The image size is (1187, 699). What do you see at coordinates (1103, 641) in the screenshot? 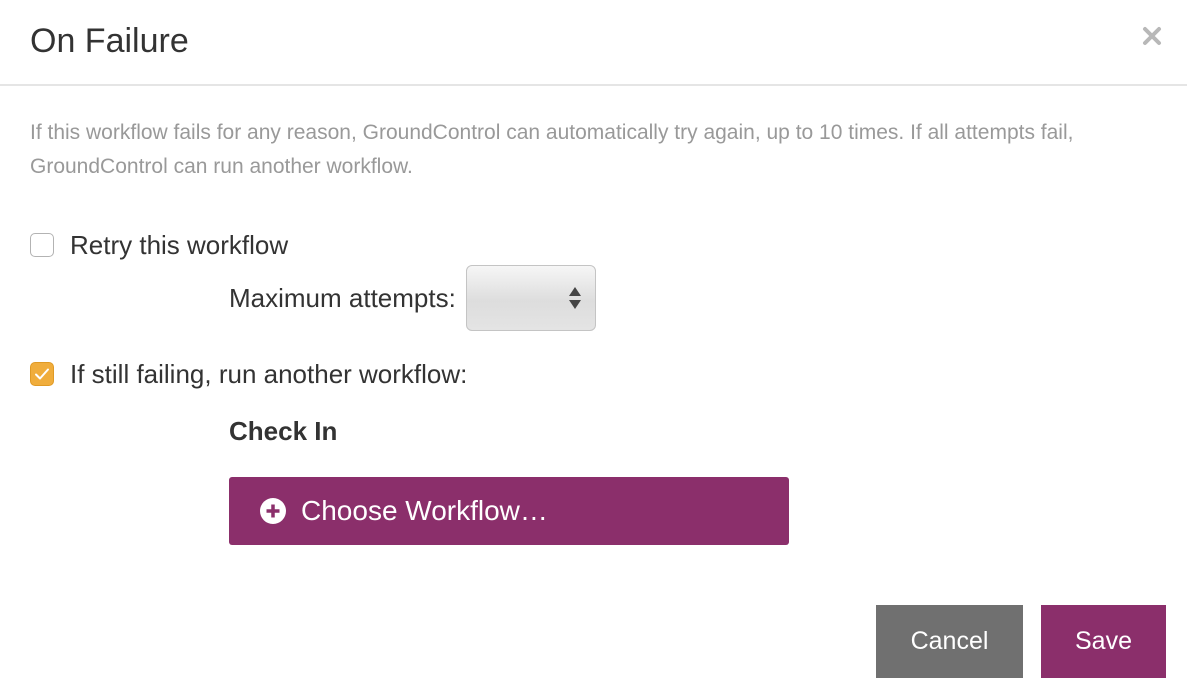
I see `save-button: Save` at bounding box center [1103, 641].